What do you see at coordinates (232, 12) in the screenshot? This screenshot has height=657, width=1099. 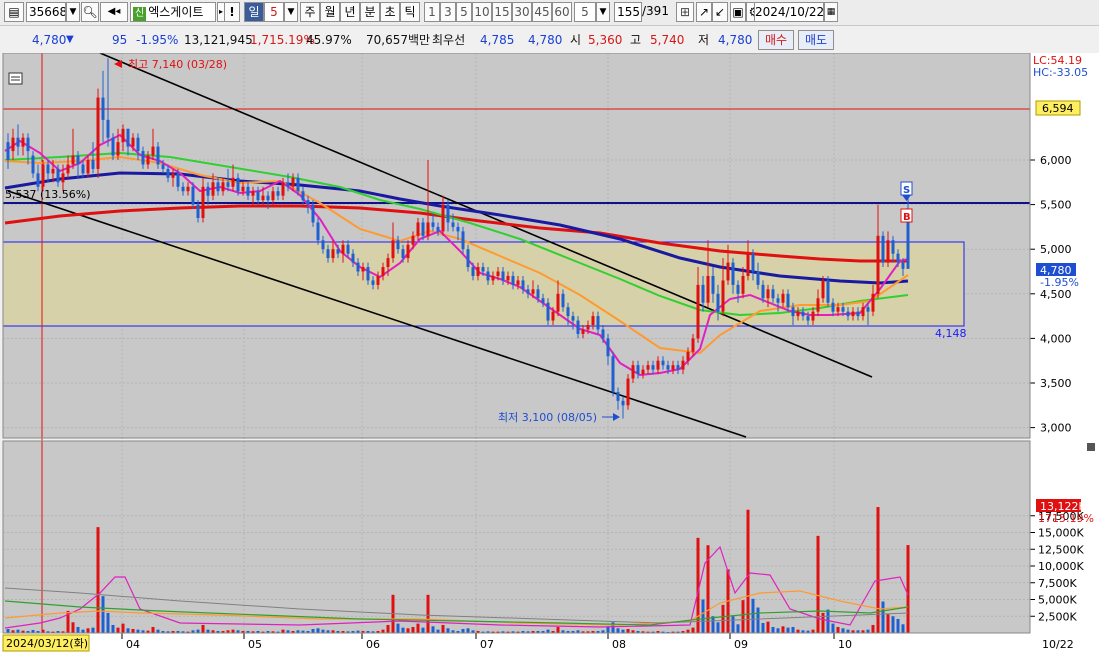 I see `warning-button: !` at bounding box center [232, 12].